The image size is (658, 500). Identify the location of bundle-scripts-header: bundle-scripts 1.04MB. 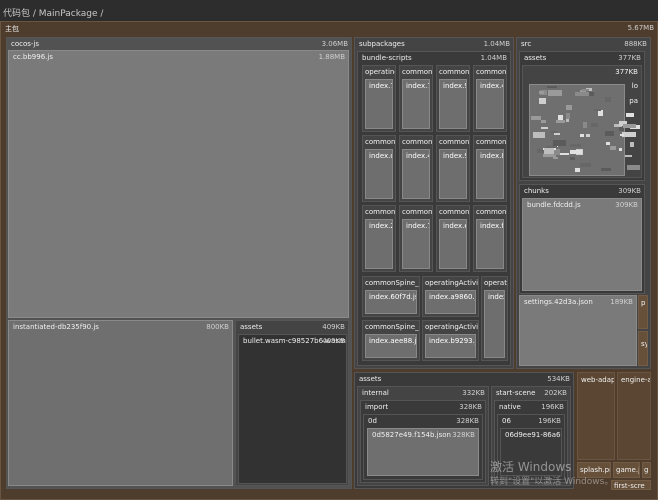
(434, 58).